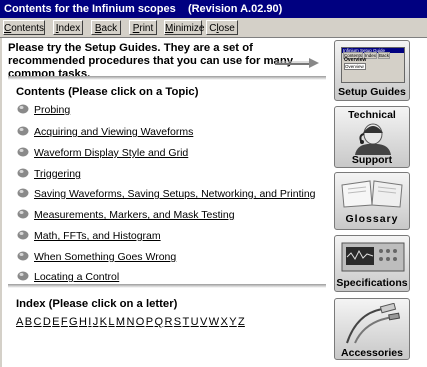 The image size is (427, 367). What do you see at coordinates (104, 322) in the screenshot?
I see `index-letter-k: K` at bounding box center [104, 322].